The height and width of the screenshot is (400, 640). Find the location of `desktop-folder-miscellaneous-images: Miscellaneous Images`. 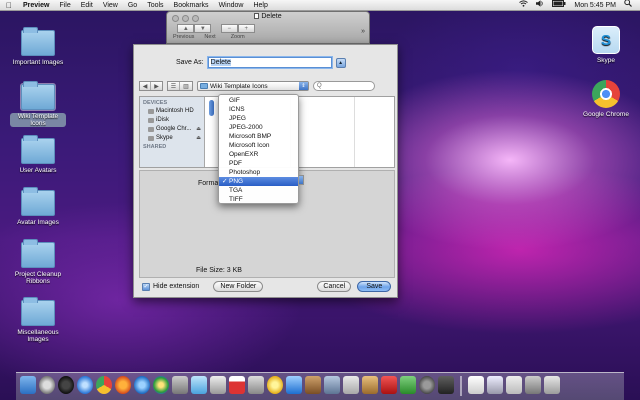

desktop-folder-miscellaneous-images: Miscellaneous Images is located at coordinates (38, 320).